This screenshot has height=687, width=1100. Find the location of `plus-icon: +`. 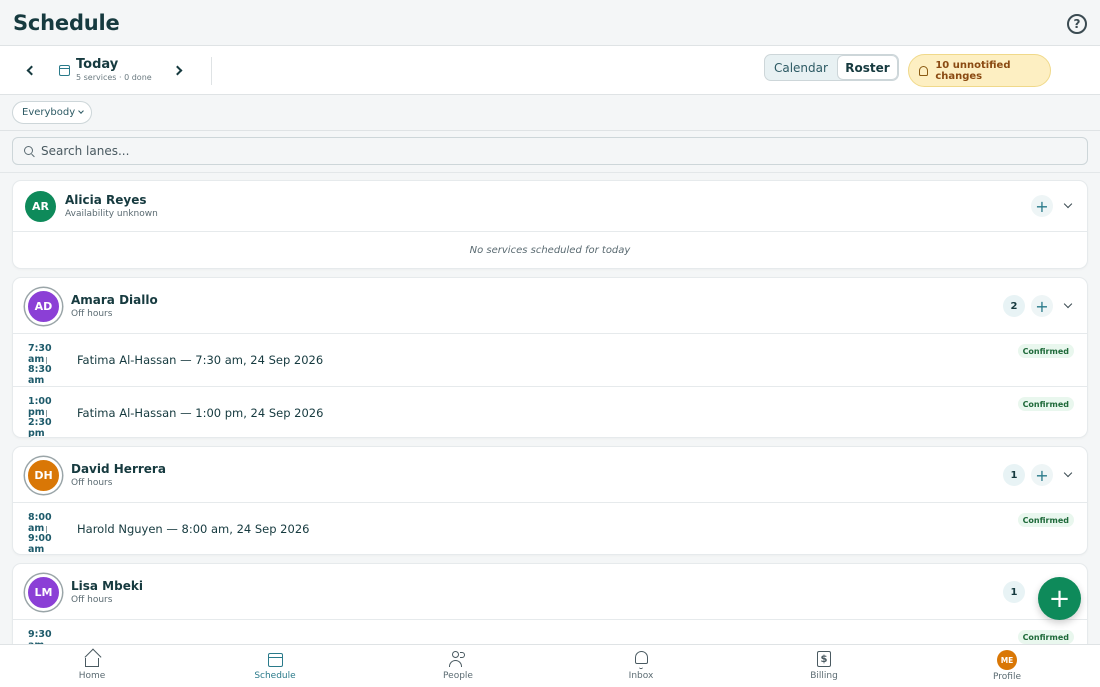

plus-icon: + is located at coordinates (1059, 598).